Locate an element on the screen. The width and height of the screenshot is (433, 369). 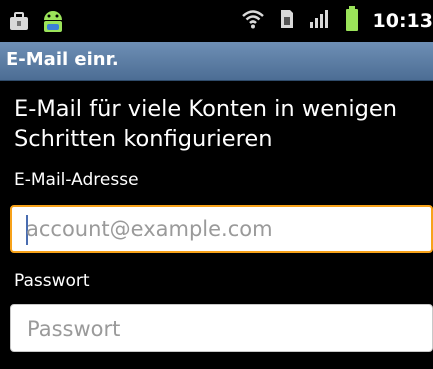
email-label: E-Mail-Adresse is located at coordinates (76, 180).